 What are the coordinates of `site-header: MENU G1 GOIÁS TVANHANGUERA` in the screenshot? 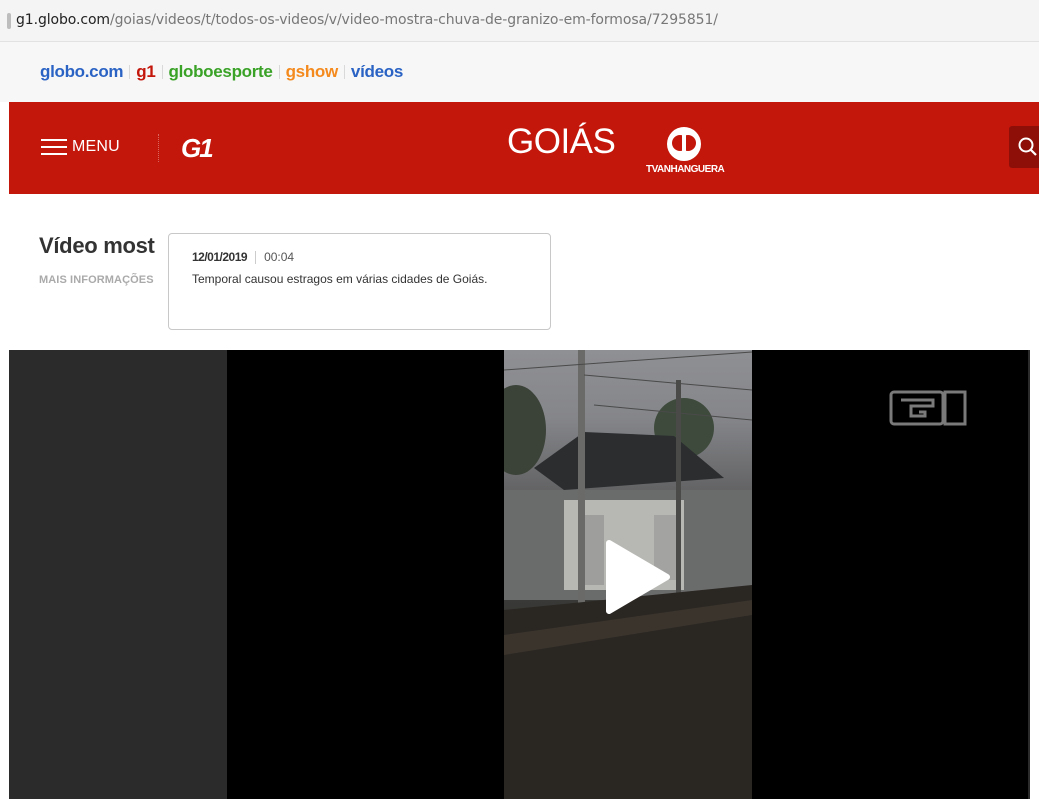 It's located at (524, 148).